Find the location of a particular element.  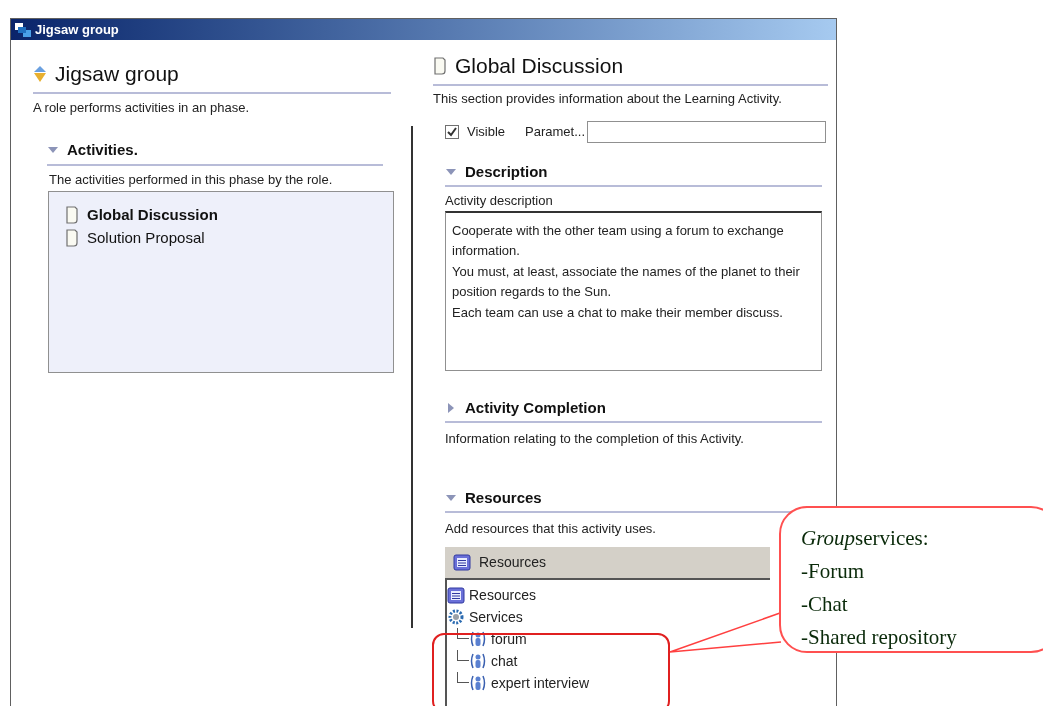

description-text-area is located at coordinates (633, 290).